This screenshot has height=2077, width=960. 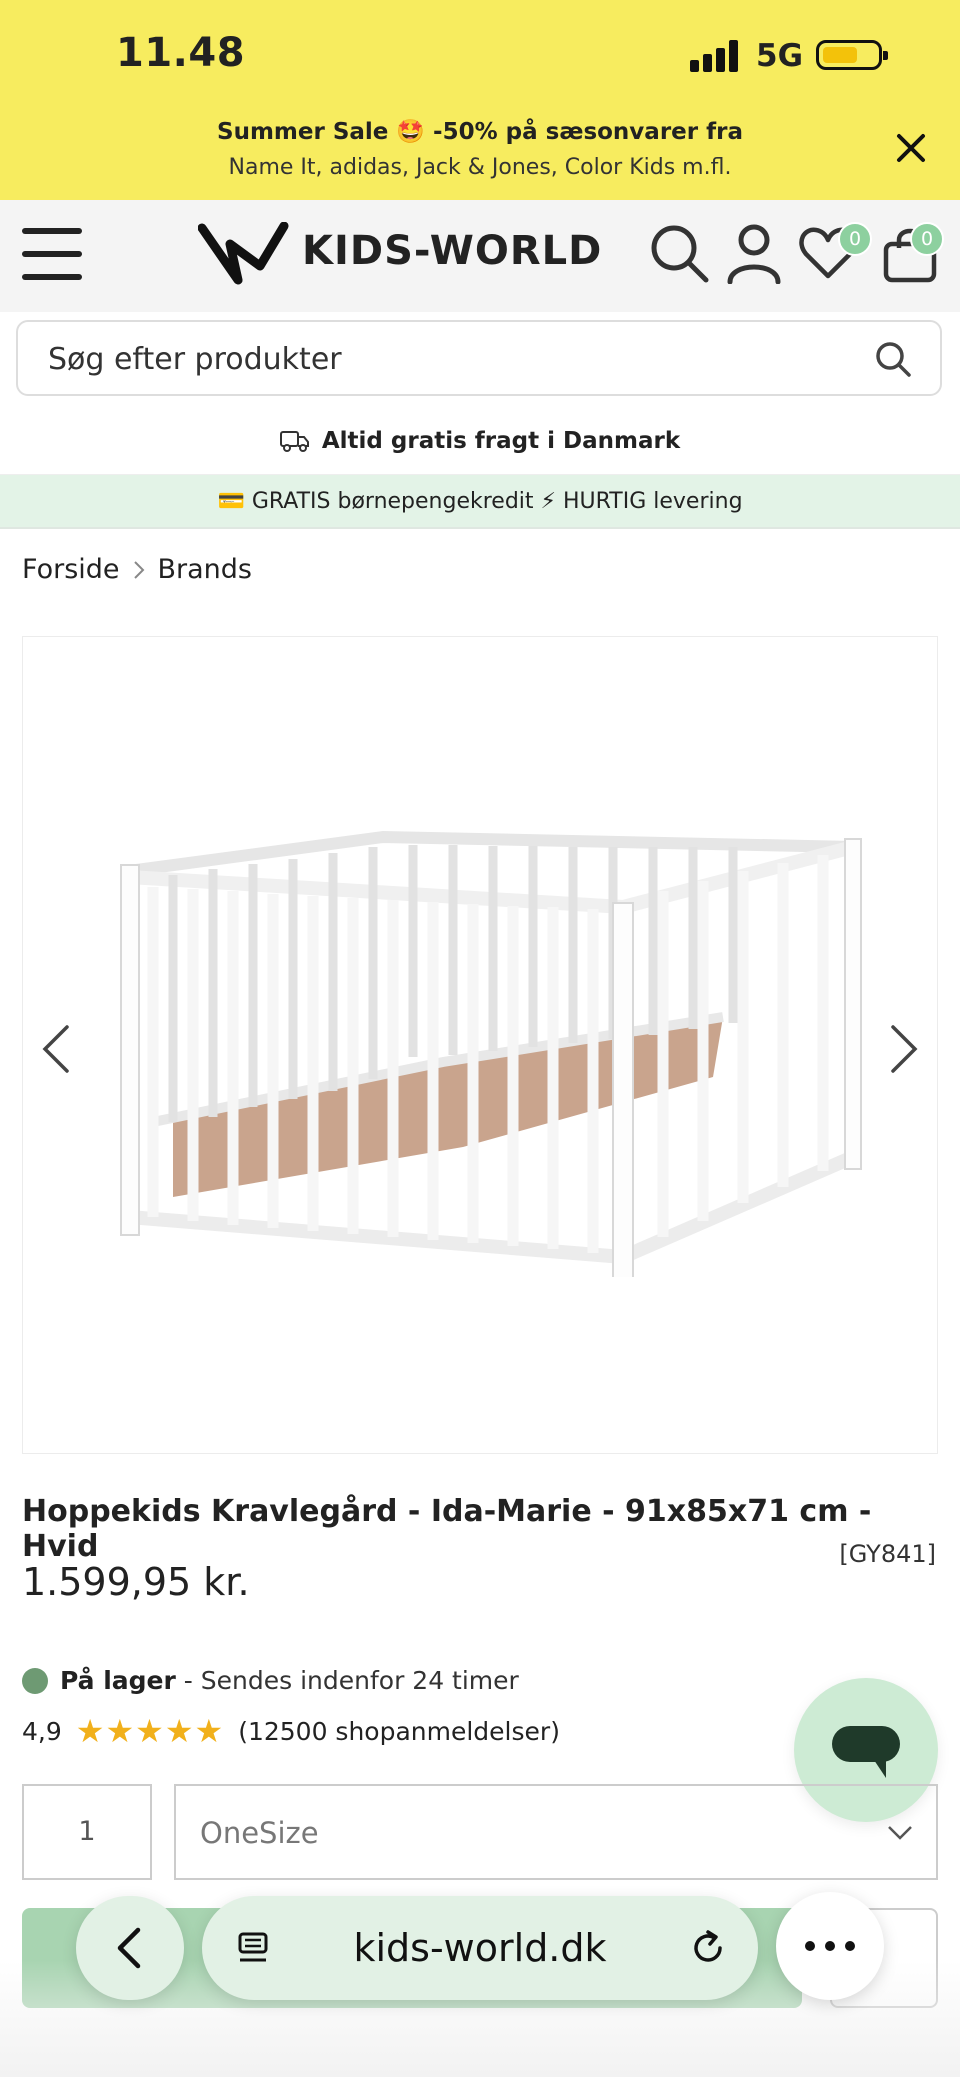 What do you see at coordinates (780, 56) in the screenshot?
I see `network-label: 5G` at bounding box center [780, 56].